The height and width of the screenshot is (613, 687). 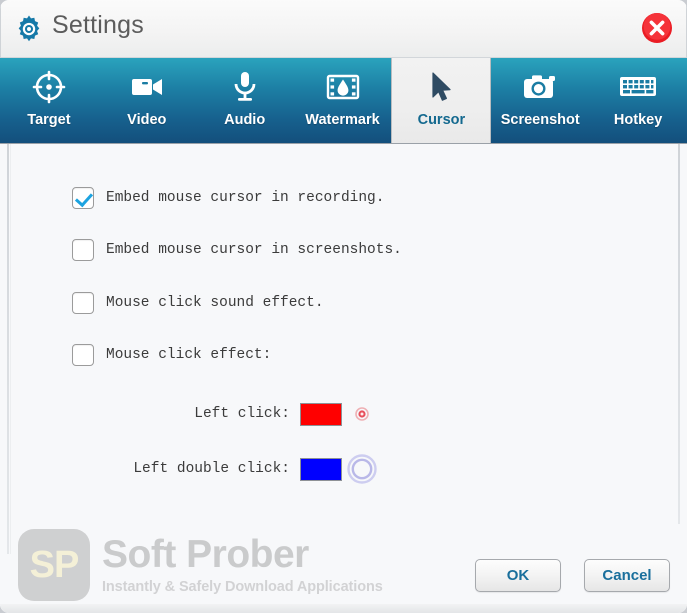 I want to click on left-double-click-color-row: Left double click:, so click(x=245, y=469).